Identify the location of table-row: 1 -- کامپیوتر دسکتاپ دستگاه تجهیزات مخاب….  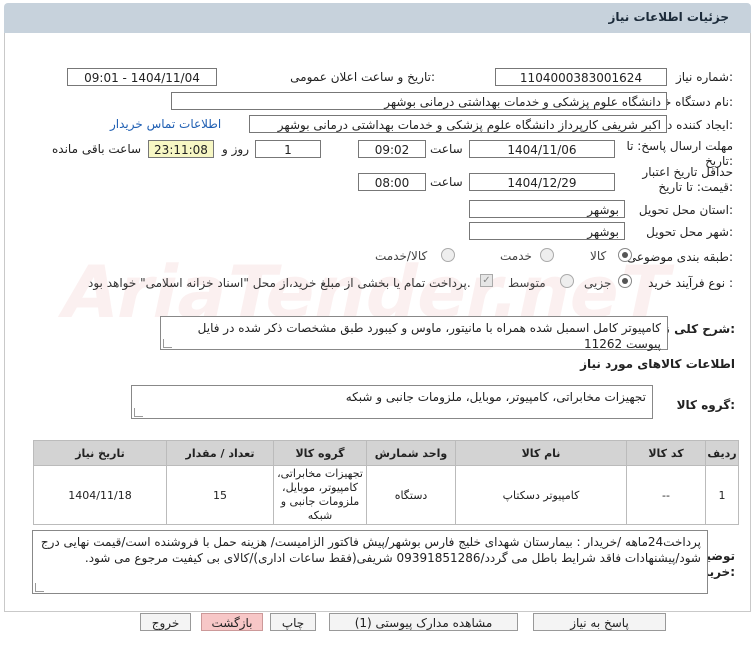
(386, 495).